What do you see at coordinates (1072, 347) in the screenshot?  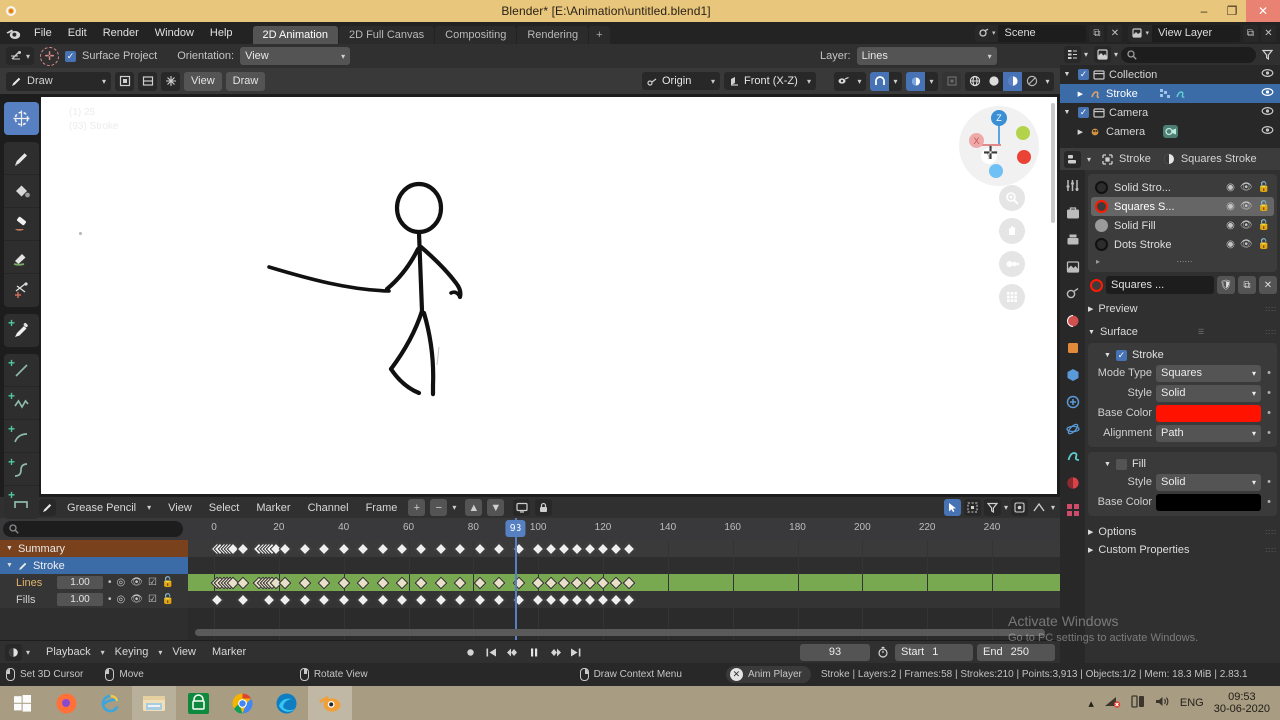 I see `tab-object` at bounding box center [1072, 347].